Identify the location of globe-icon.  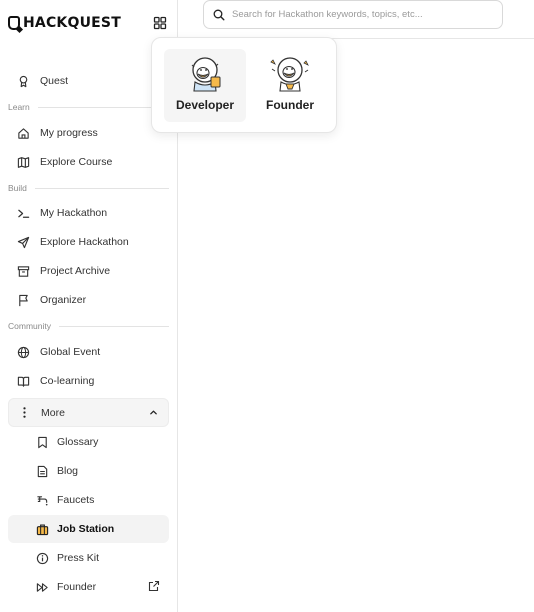
(23, 352).